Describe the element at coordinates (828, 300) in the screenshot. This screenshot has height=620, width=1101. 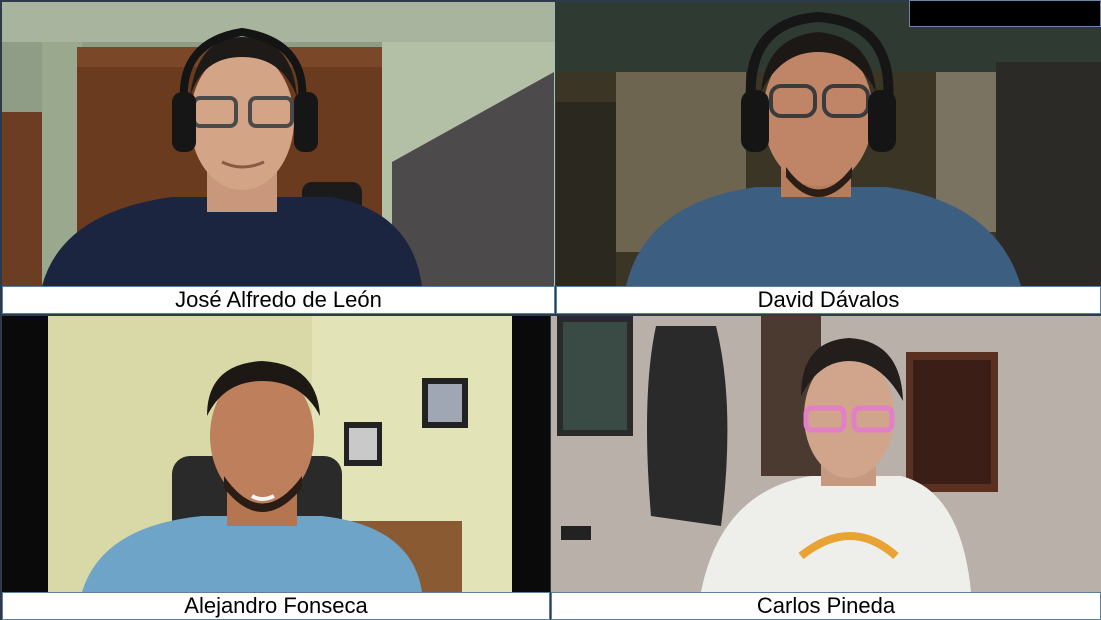
I see `participant-name-label: David Dávalos` at that location.